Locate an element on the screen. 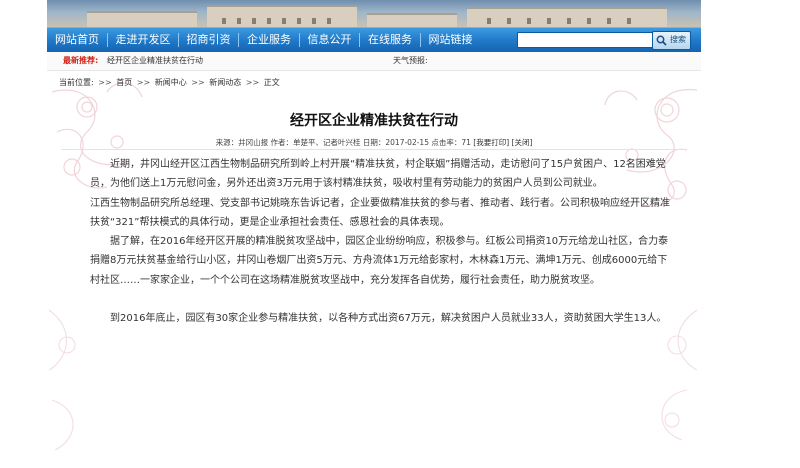 This screenshot has height=468, width=800. breadcrumb-current: 正文 is located at coordinates (271, 82).